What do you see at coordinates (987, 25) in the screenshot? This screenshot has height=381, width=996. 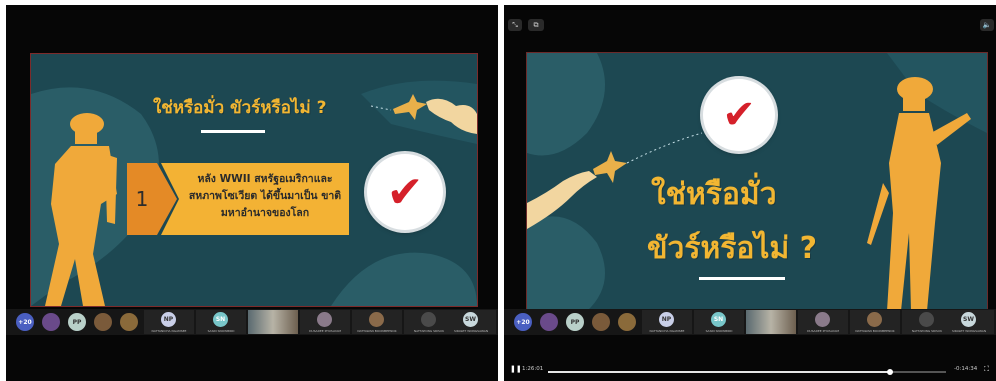 I see `volume-icon: 🔈` at bounding box center [987, 25].